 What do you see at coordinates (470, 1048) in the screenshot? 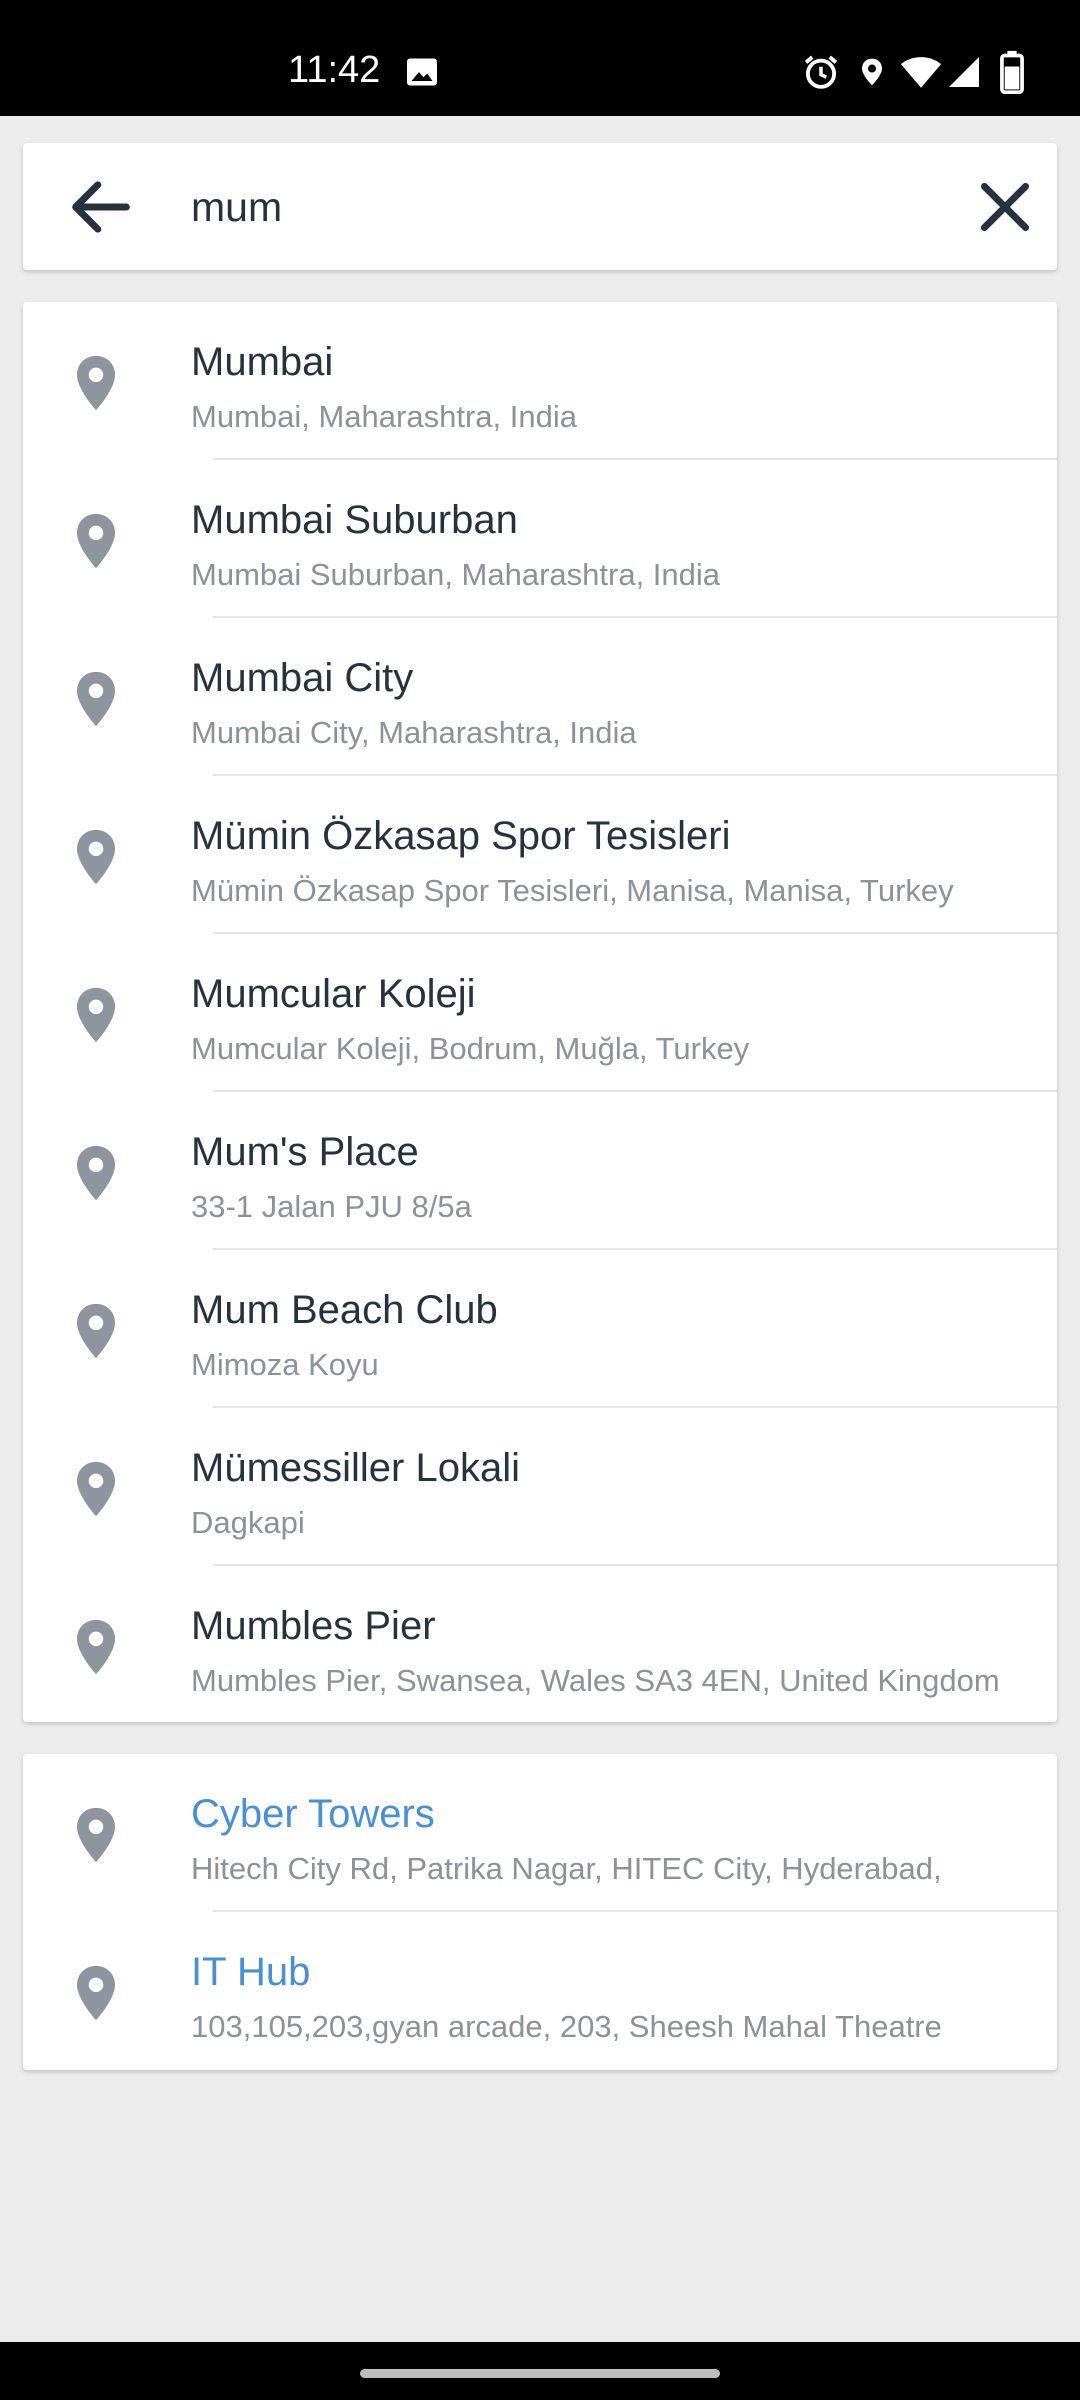
I see `result-subtitle: Mumcular Koleji, Bodrum, Muğla, Turkey` at bounding box center [470, 1048].